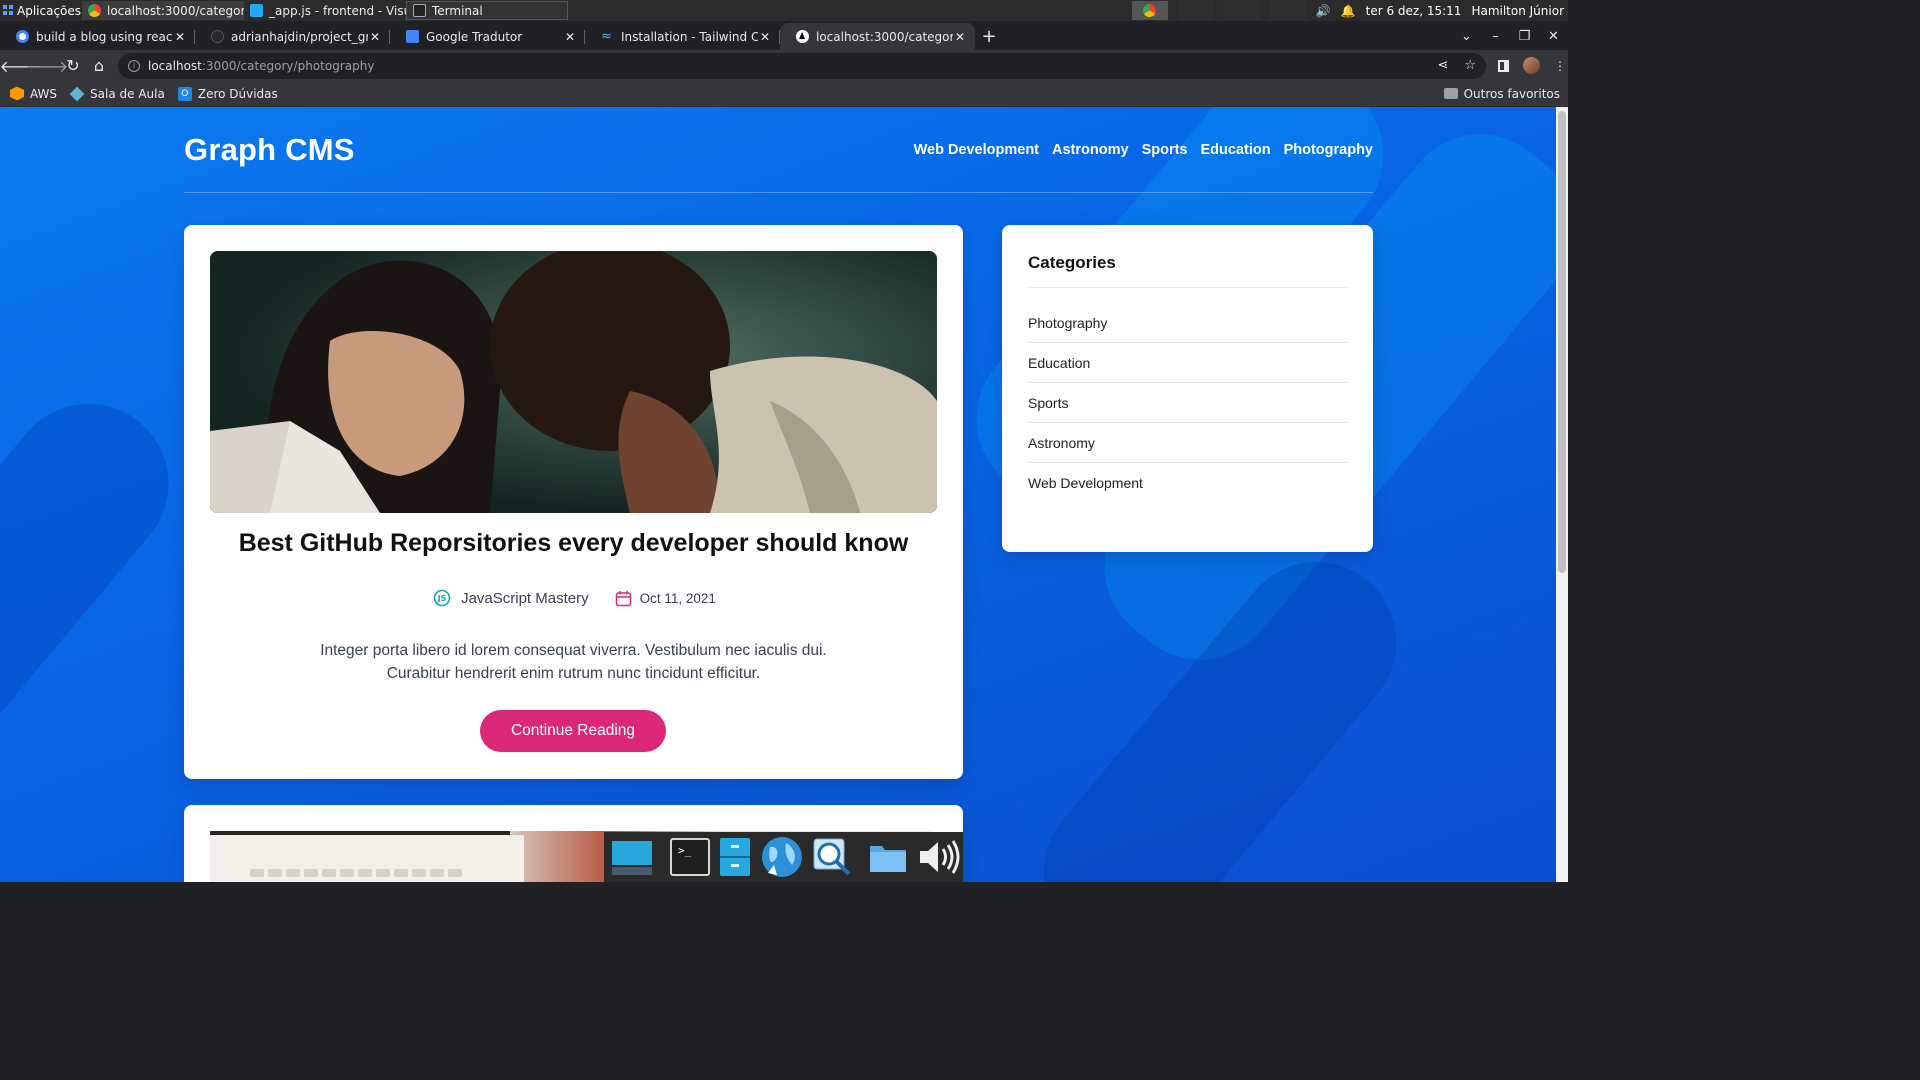  What do you see at coordinates (134, 65) in the screenshot?
I see `site-info-icon: i` at bounding box center [134, 65].